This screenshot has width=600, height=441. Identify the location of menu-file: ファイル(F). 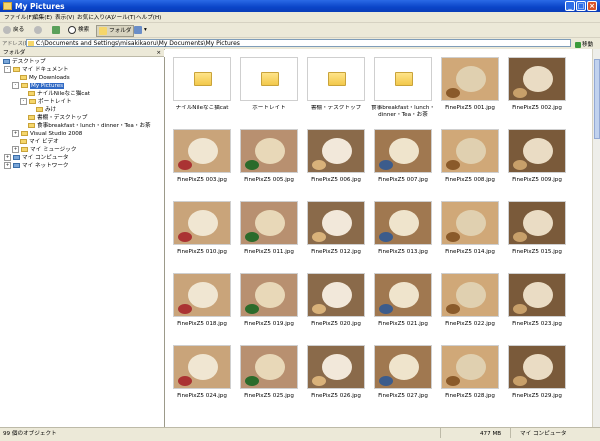
(19, 17).